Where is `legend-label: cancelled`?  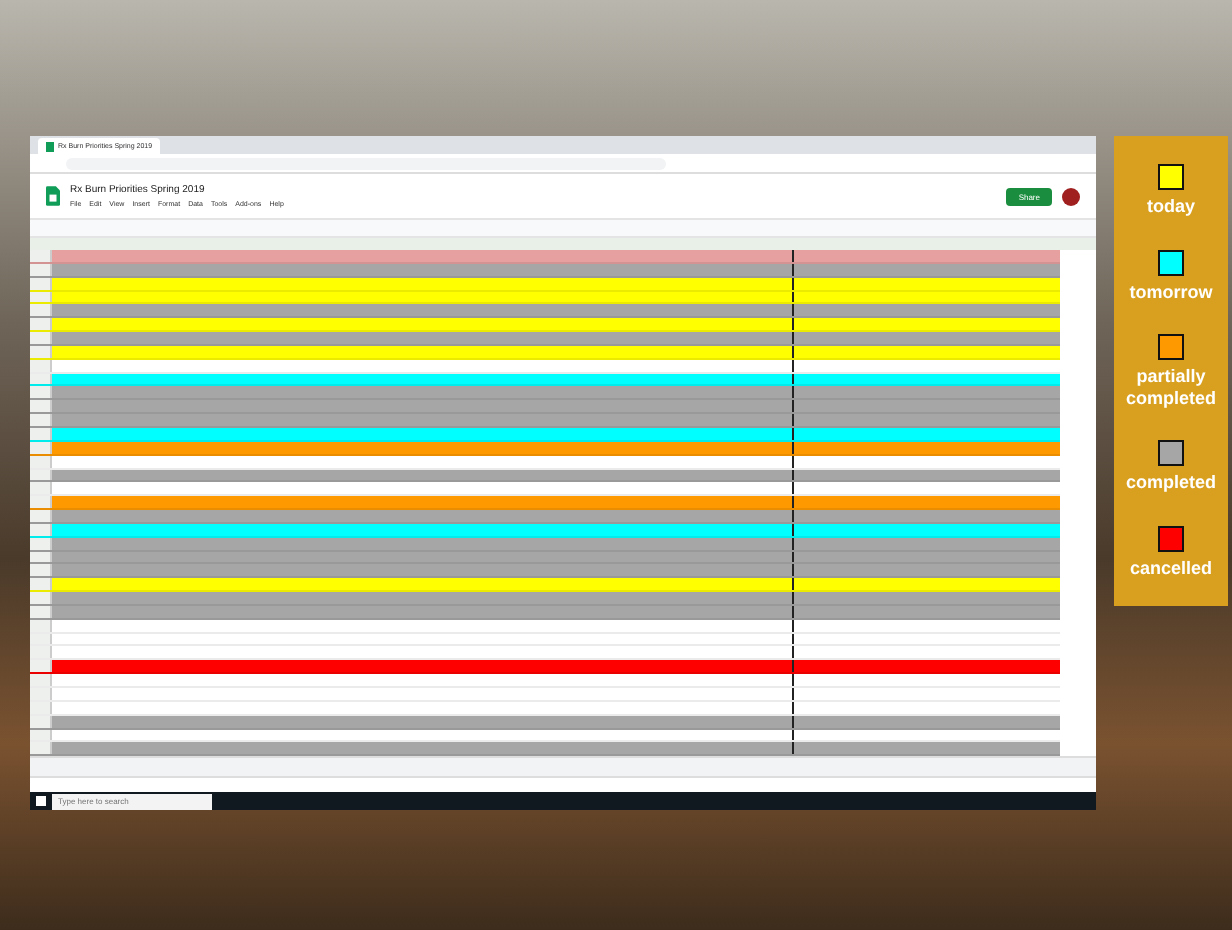
legend-label: cancelled is located at coordinates (1171, 567).